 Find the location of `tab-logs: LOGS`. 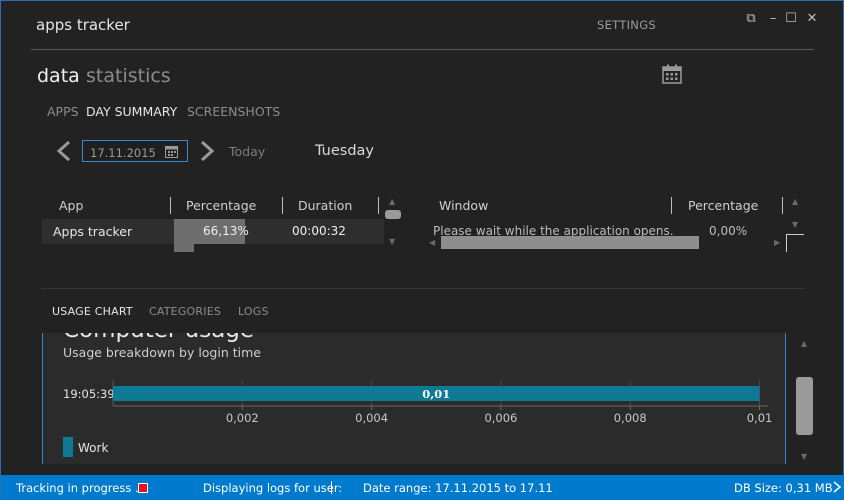

tab-logs: LOGS is located at coordinates (253, 311).